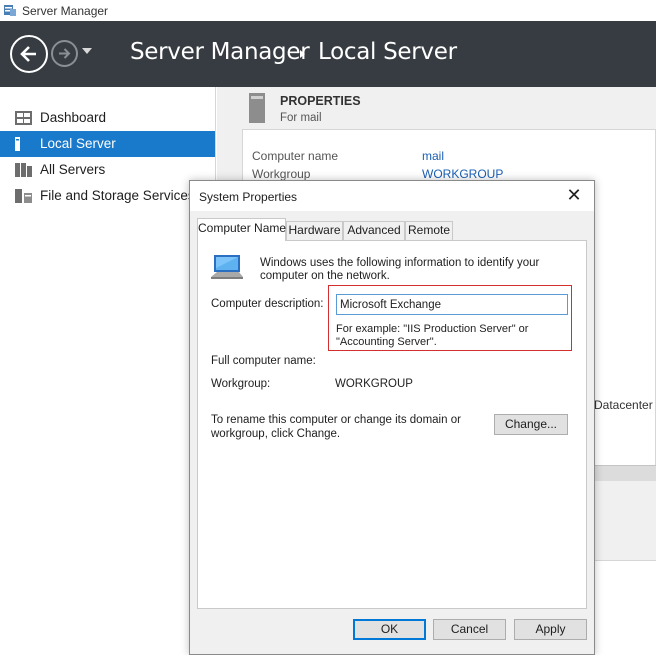 Image resolution: width=656 pixels, height=655 pixels. Describe the element at coordinates (320, 101) in the screenshot. I see `properties-title: PROPERTIES` at that location.